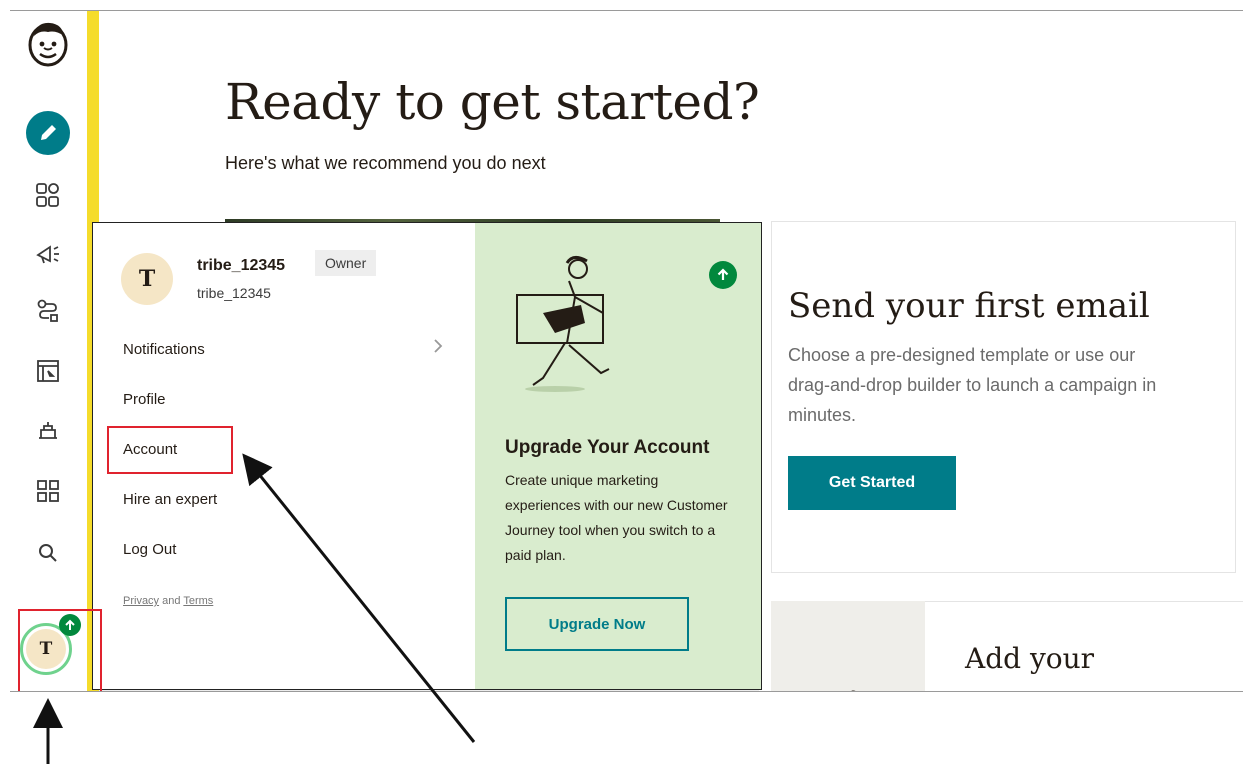 The height and width of the screenshot is (764, 1243). I want to click on content-studio-icon, so click(48, 431).